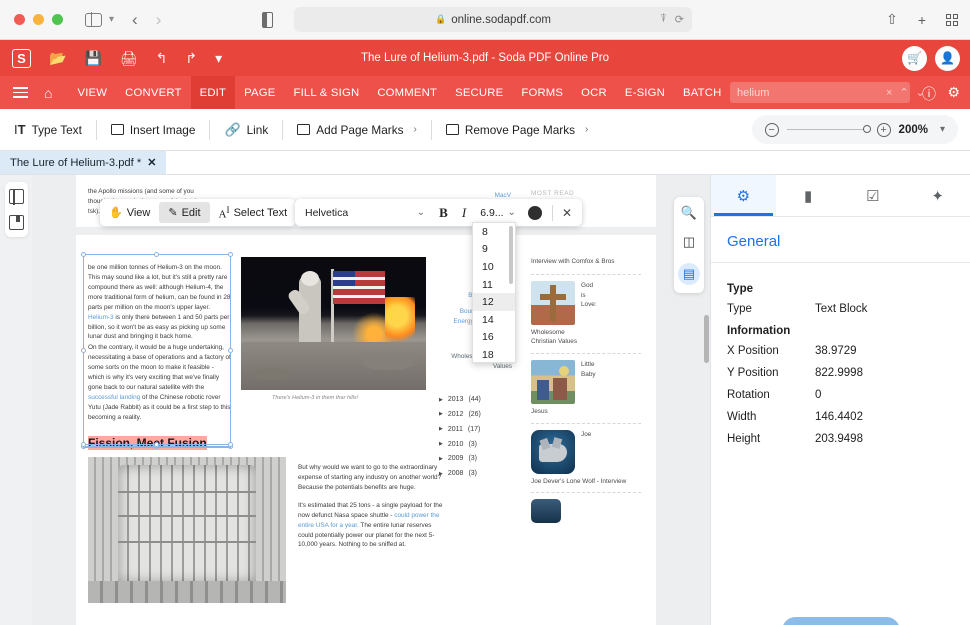 The height and width of the screenshot is (625, 970). What do you see at coordinates (494, 320) in the screenshot?
I see `font-size-option-14: 14` at bounding box center [494, 320].